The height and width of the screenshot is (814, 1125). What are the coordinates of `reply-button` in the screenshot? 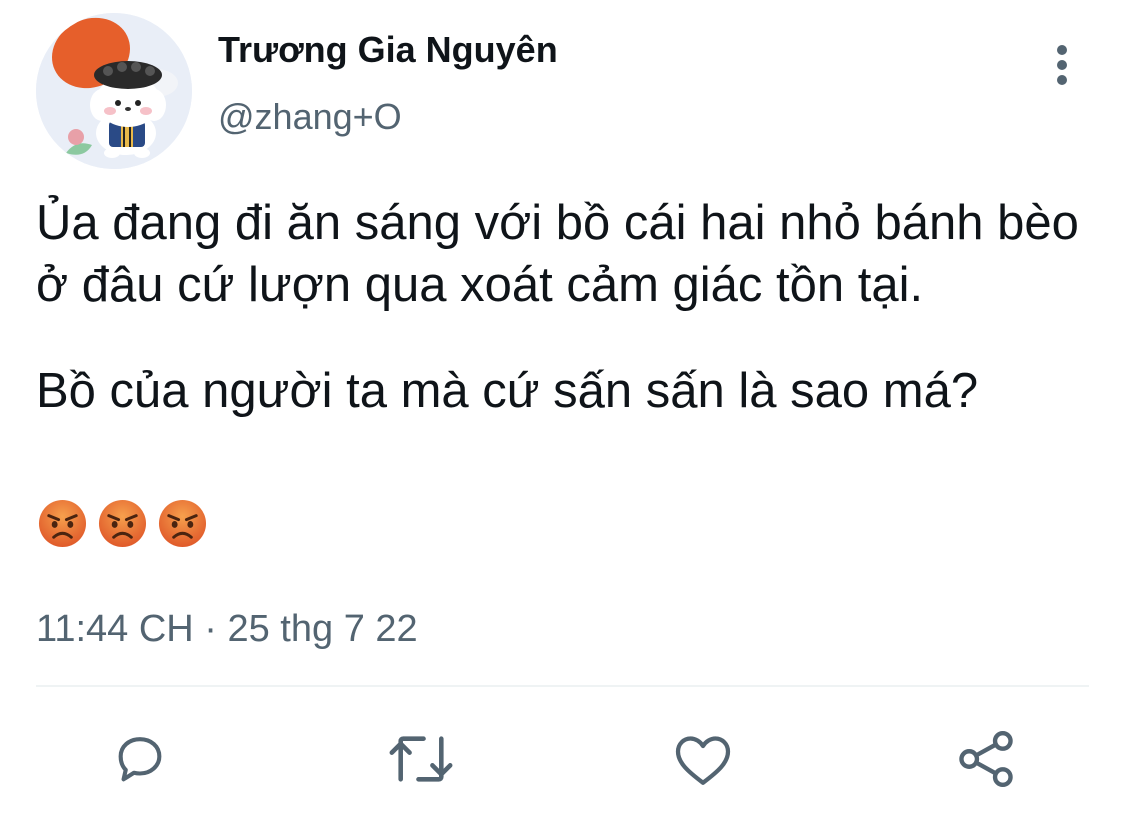 It's located at (140, 759).